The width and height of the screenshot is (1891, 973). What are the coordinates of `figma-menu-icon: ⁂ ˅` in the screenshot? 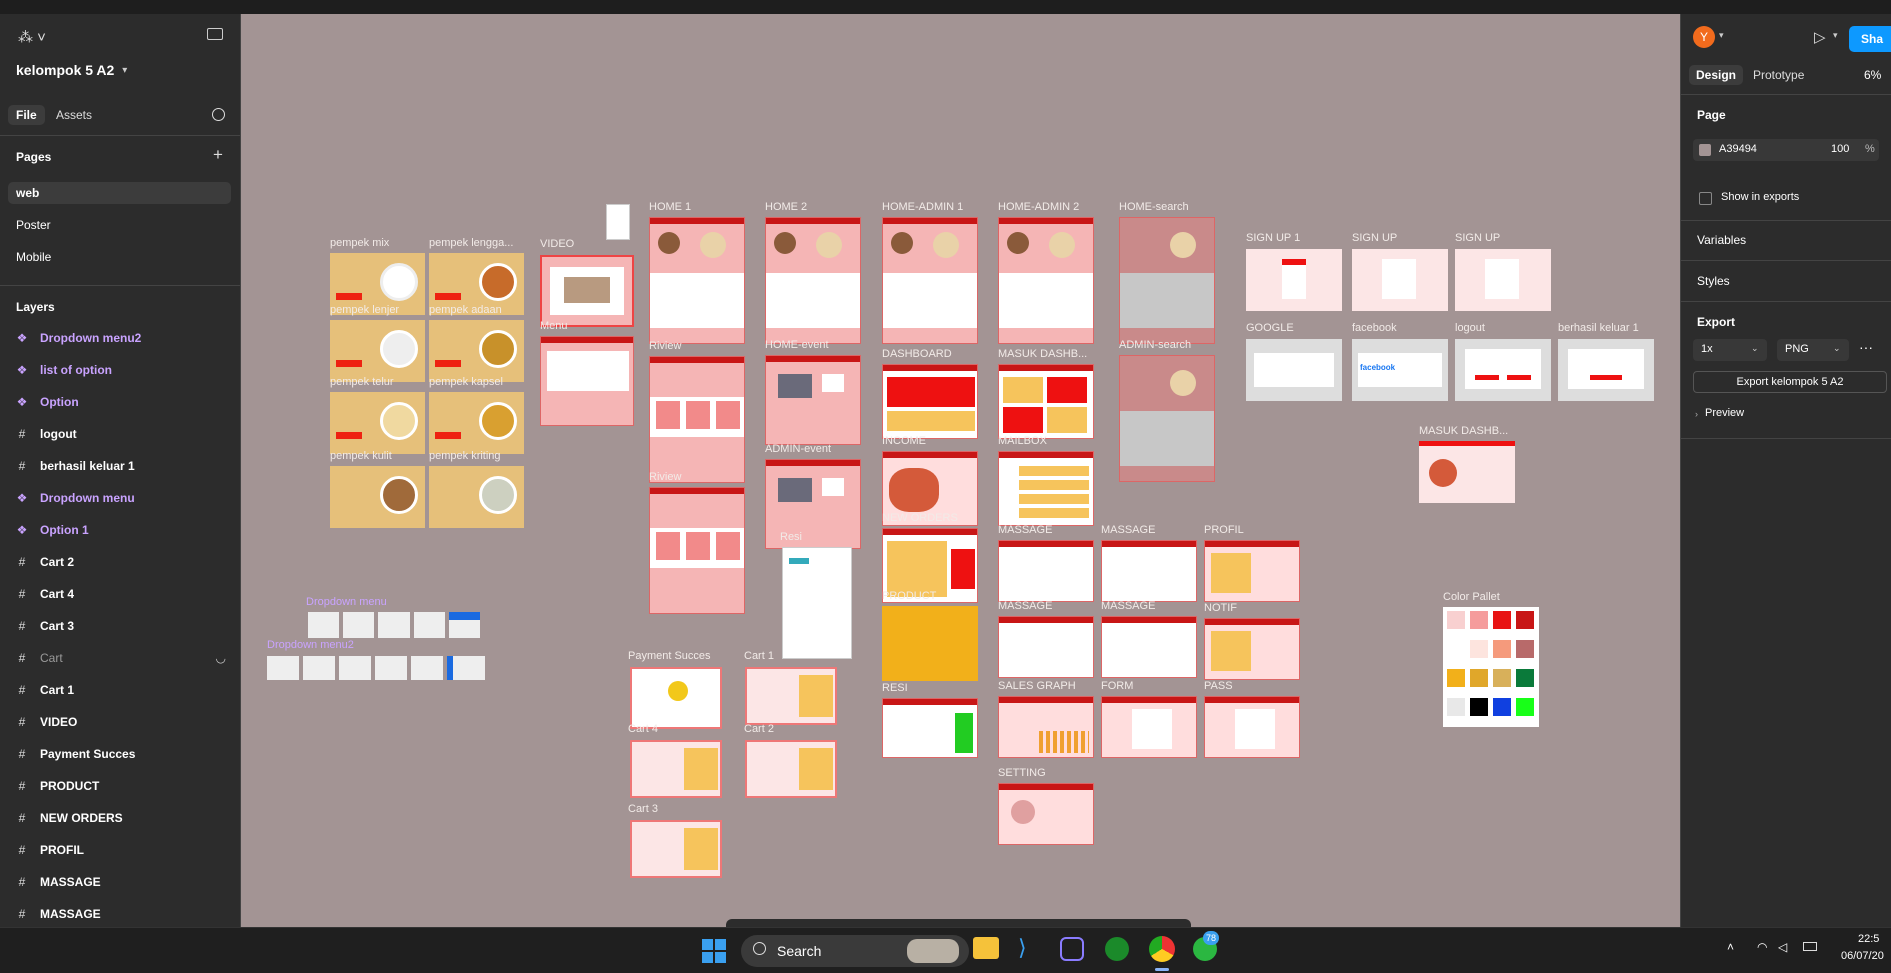 It's located at (32, 37).